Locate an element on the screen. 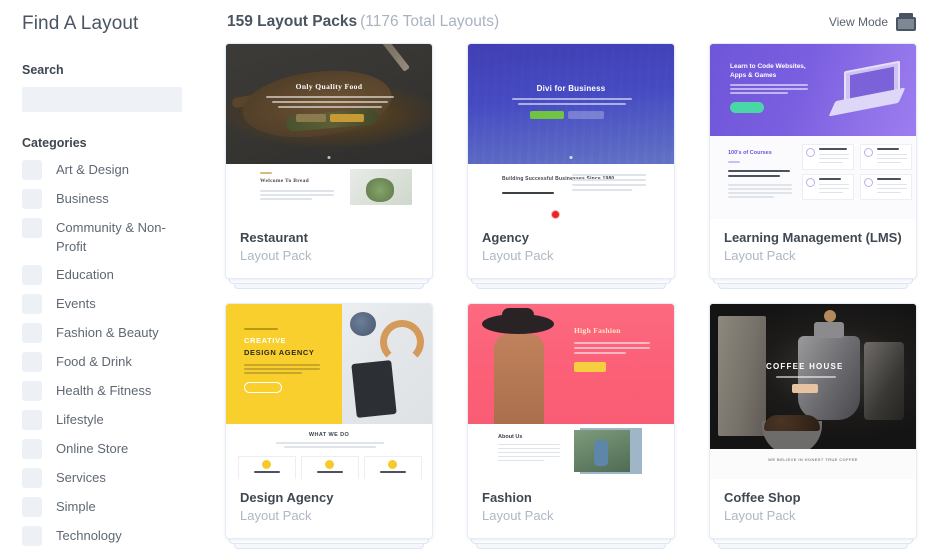 This screenshot has height=551, width=940. thumb-section-heading: Welcome To Bread is located at coordinates (285, 181).